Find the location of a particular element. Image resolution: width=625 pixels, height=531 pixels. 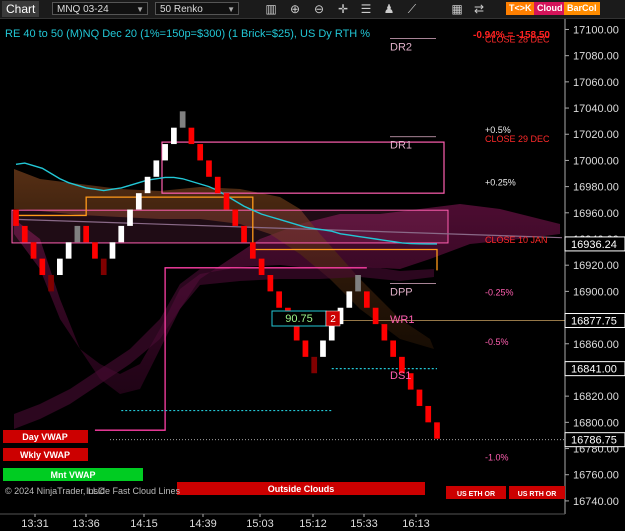

annotation-dr1: DR1 is located at coordinates (401, 146).